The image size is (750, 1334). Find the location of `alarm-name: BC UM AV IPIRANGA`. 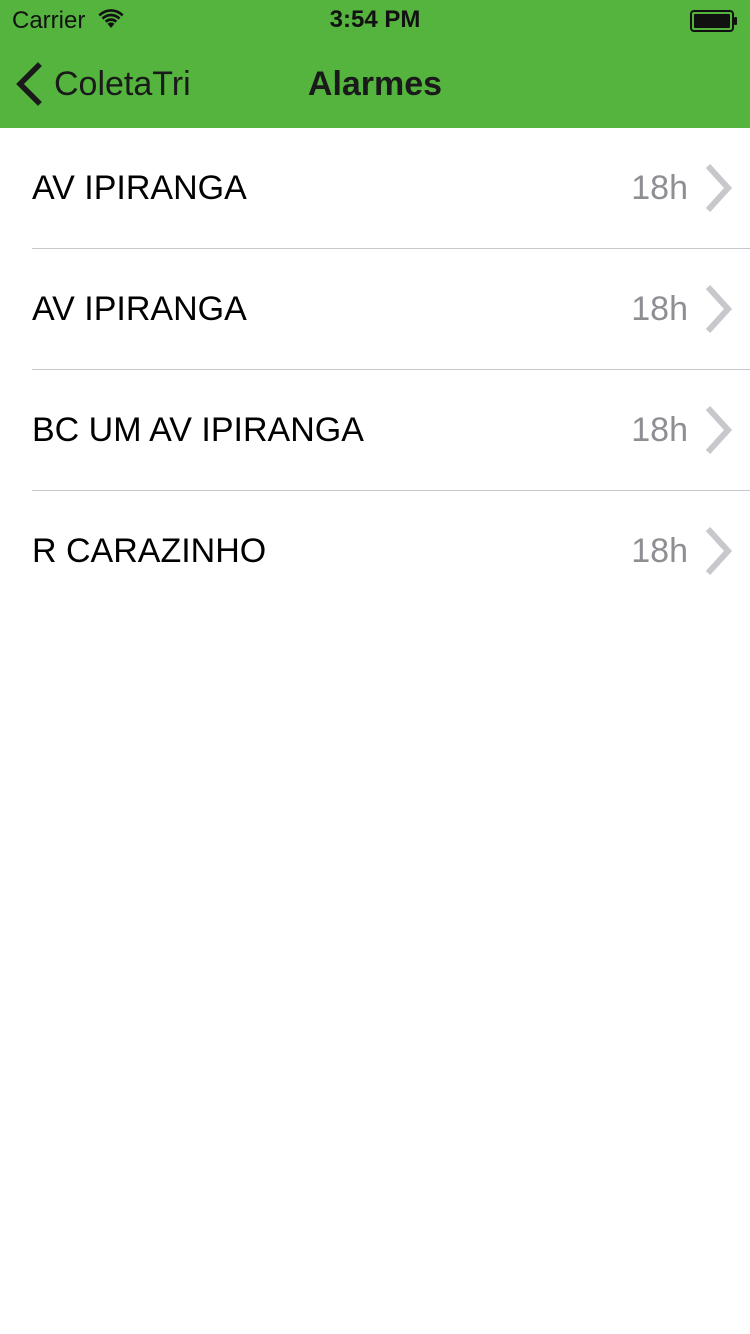

alarm-name: BC UM AV IPIRANGA is located at coordinates (198, 430).